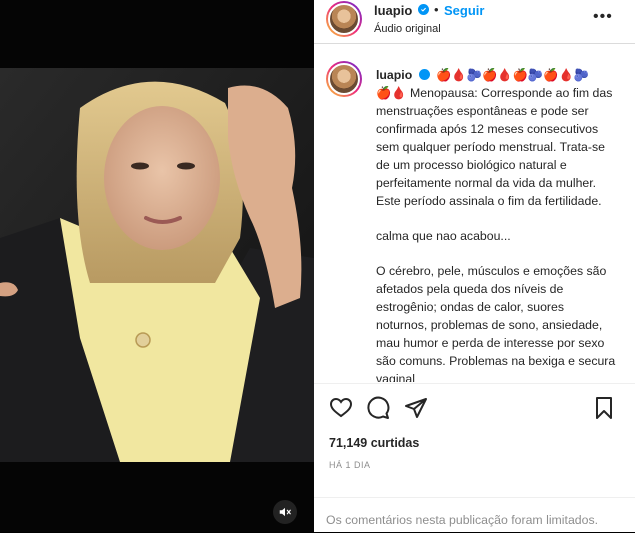  What do you see at coordinates (407, 29) in the screenshot?
I see `audio-label: Áudio original` at bounding box center [407, 29].